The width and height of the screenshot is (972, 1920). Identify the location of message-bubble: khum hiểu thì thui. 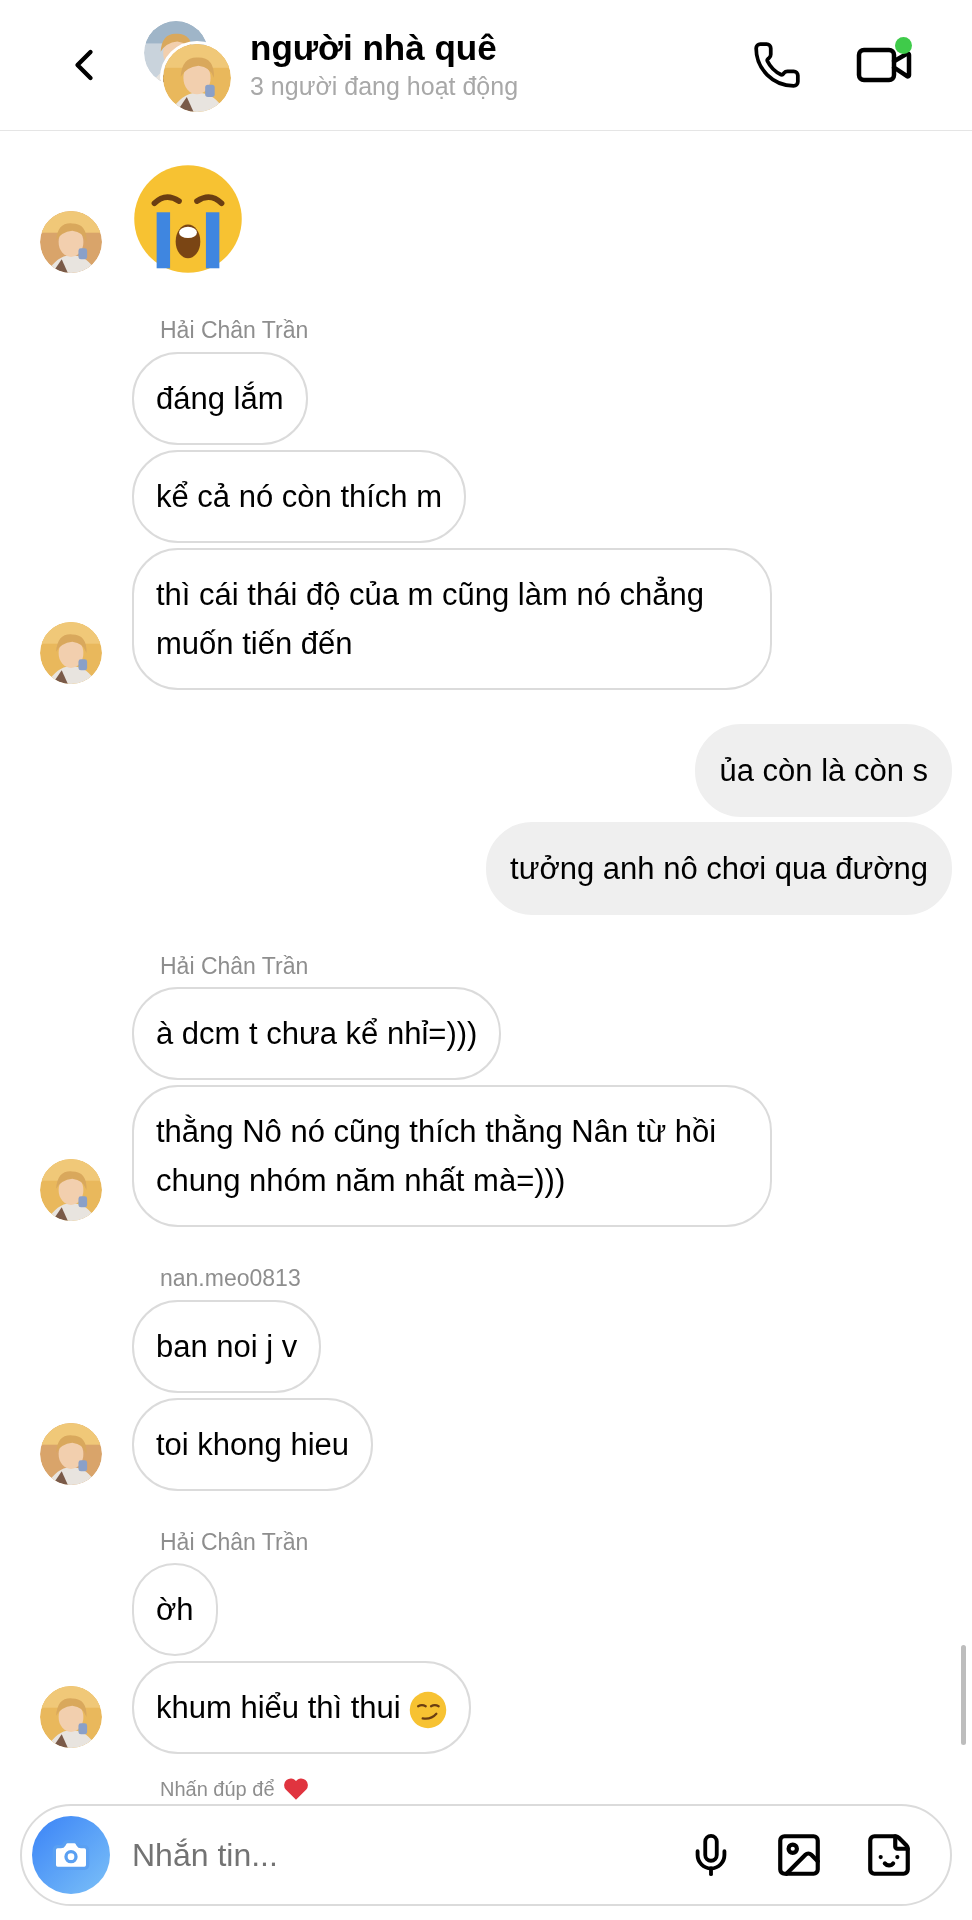
(301, 1707).